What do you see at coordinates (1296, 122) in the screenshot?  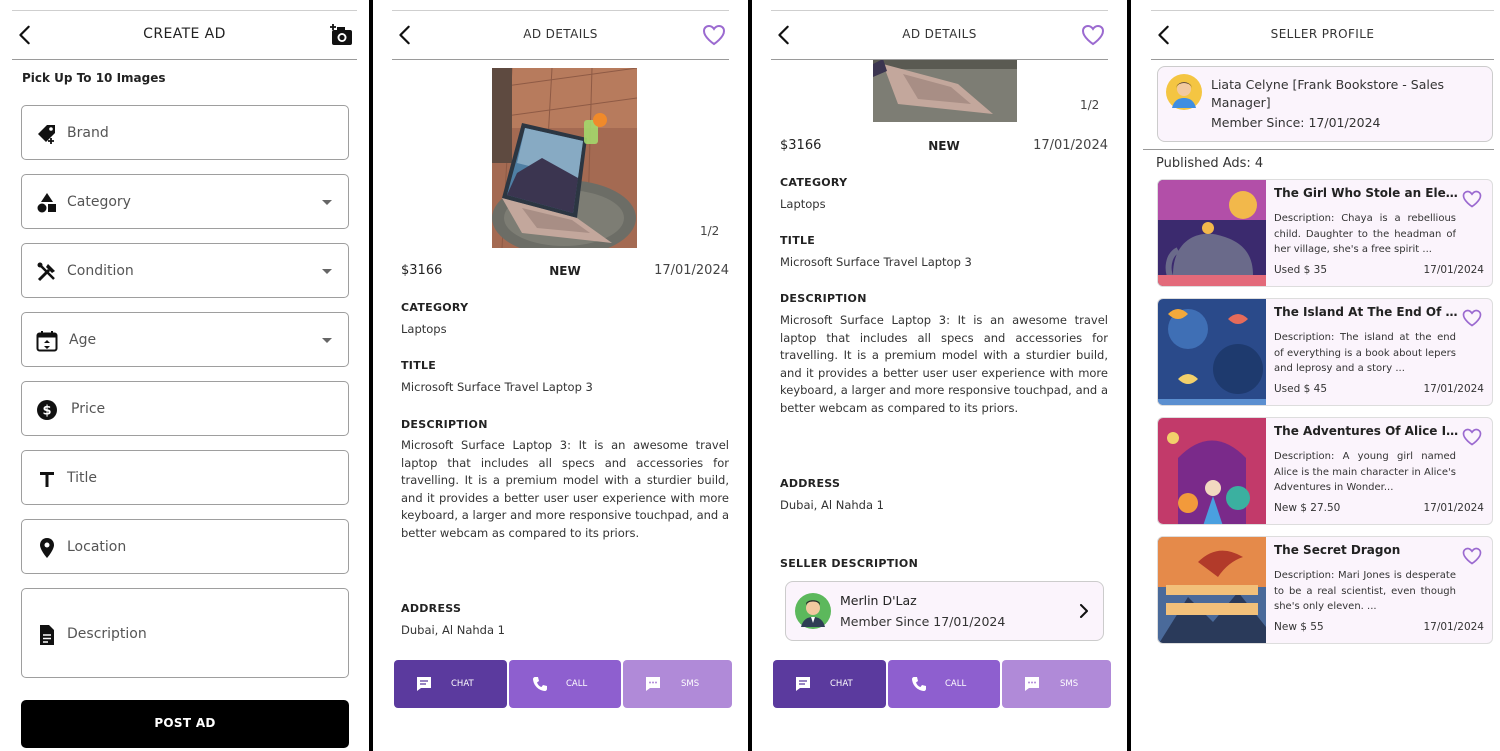 I see `seller-member-since: Member Since: 17/01/2024` at bounding box center [1296, 122].